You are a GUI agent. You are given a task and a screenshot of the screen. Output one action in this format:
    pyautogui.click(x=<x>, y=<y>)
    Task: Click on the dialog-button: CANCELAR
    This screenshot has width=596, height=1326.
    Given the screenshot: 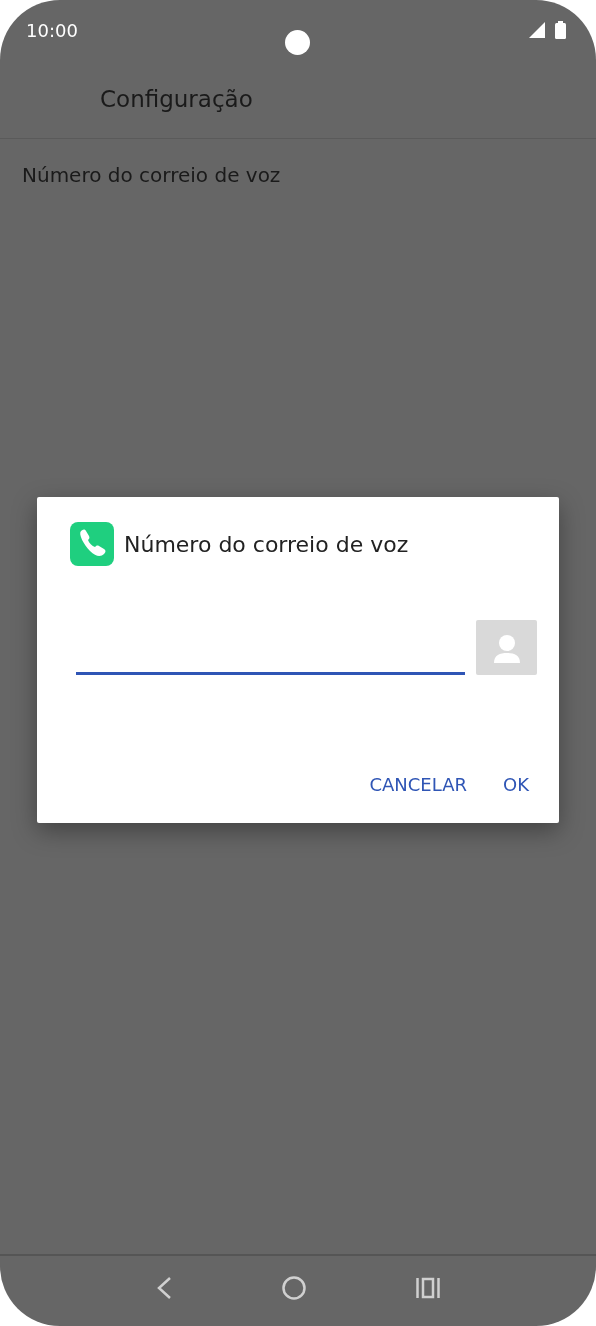 What is the action you would take?
    pyautogui.click(x=418, y=784)
    